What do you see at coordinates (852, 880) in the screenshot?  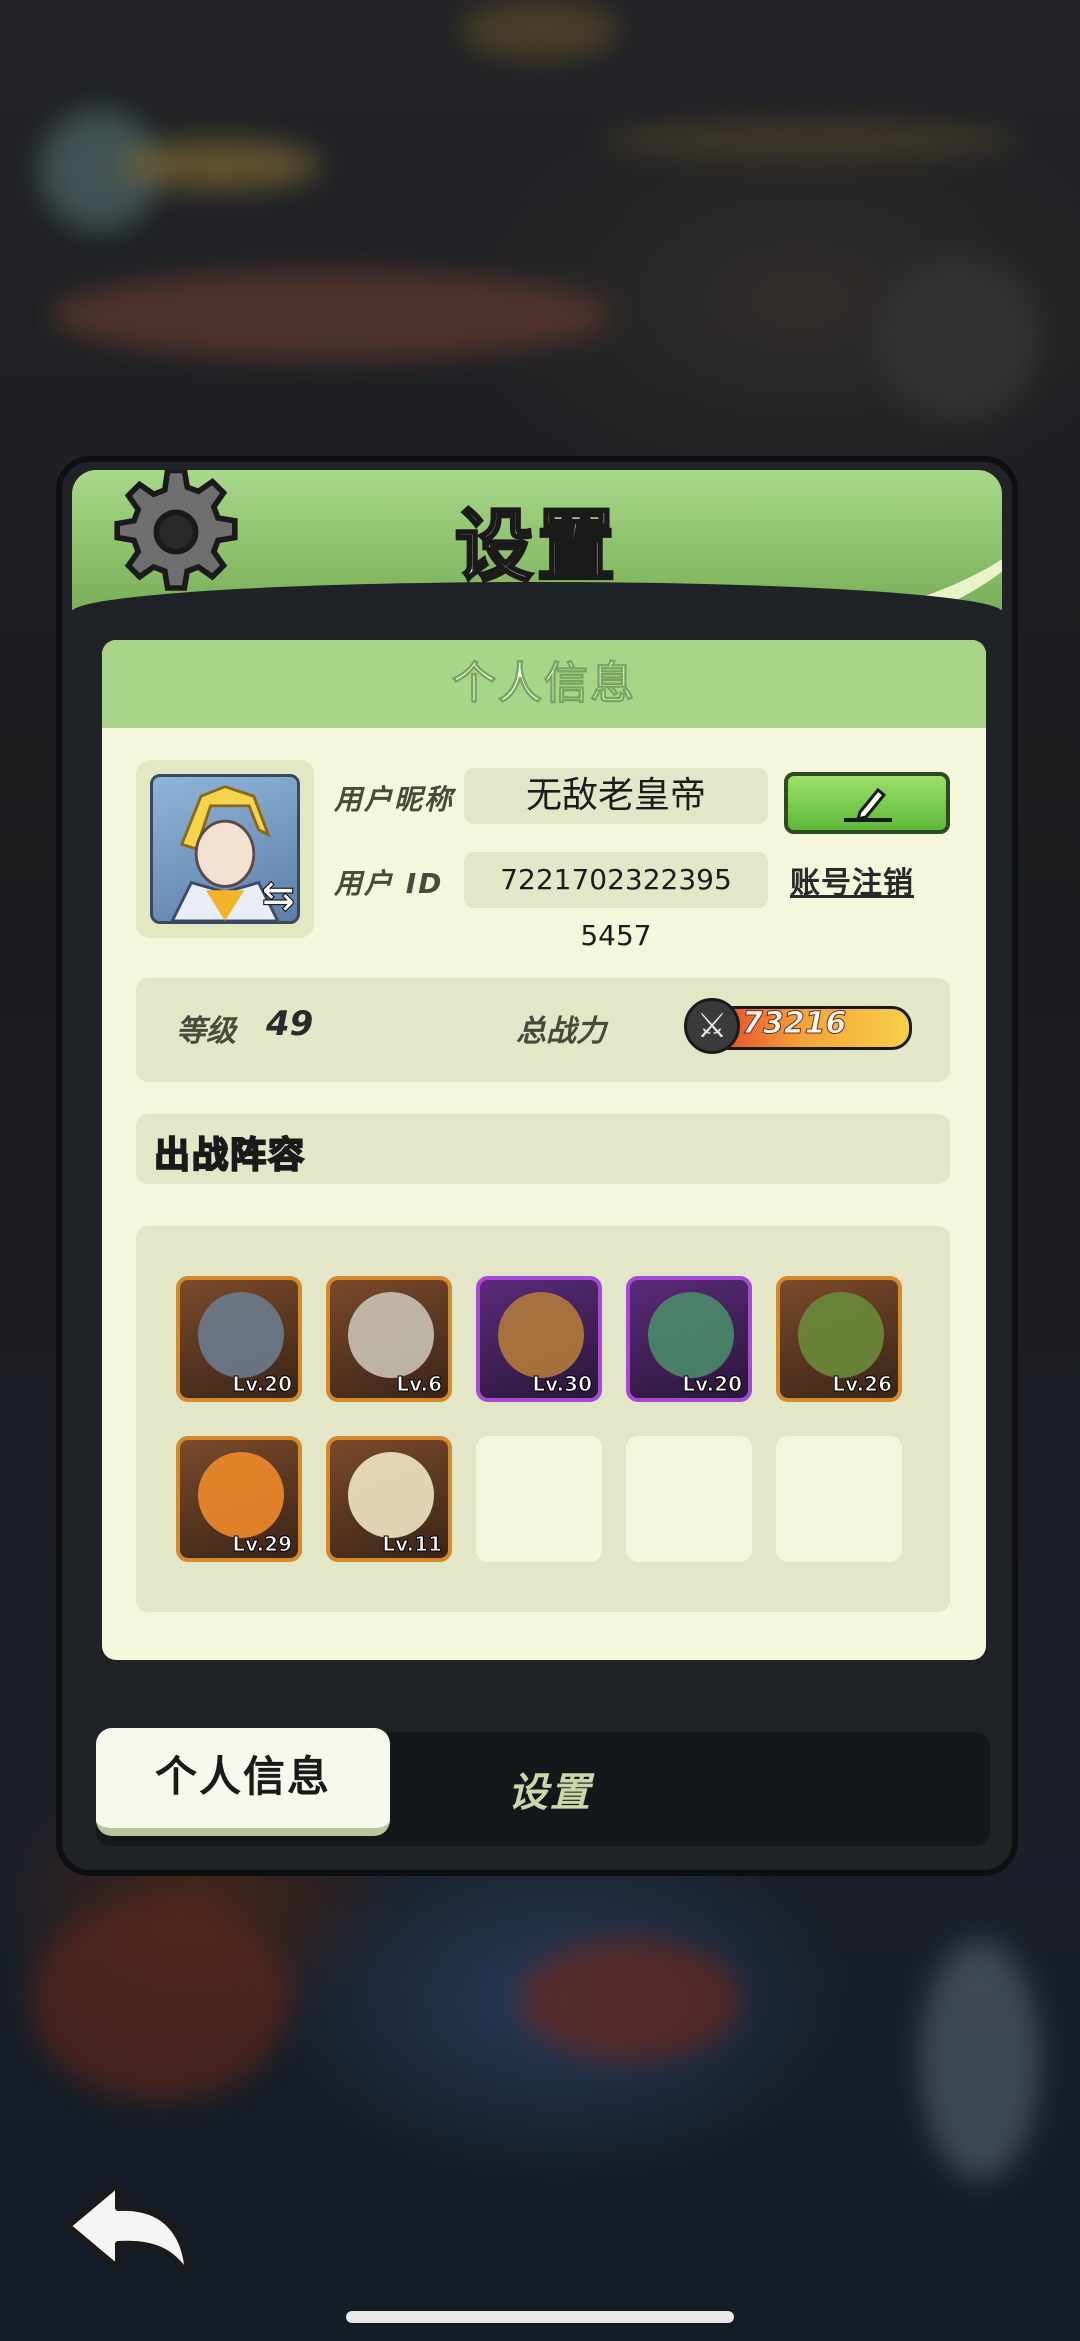 I see `account-logout-link: 账号注销` at bounding box center [852, 880].